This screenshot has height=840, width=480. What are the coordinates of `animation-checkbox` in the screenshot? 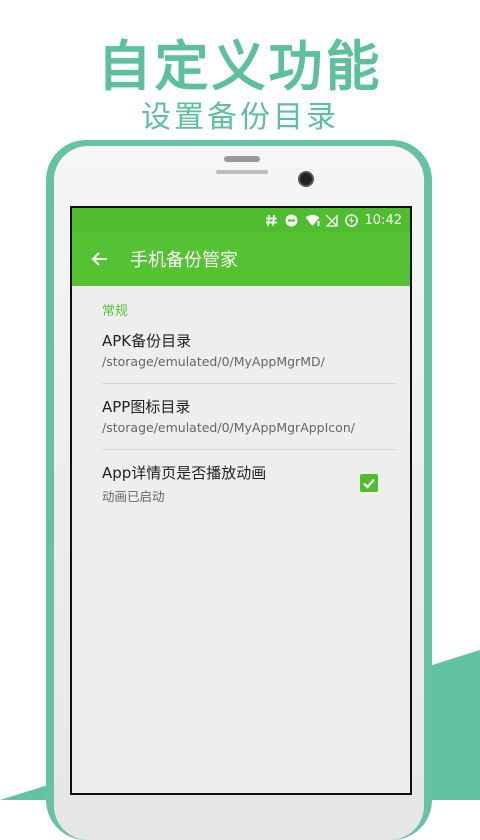 It's located at (369, 483).